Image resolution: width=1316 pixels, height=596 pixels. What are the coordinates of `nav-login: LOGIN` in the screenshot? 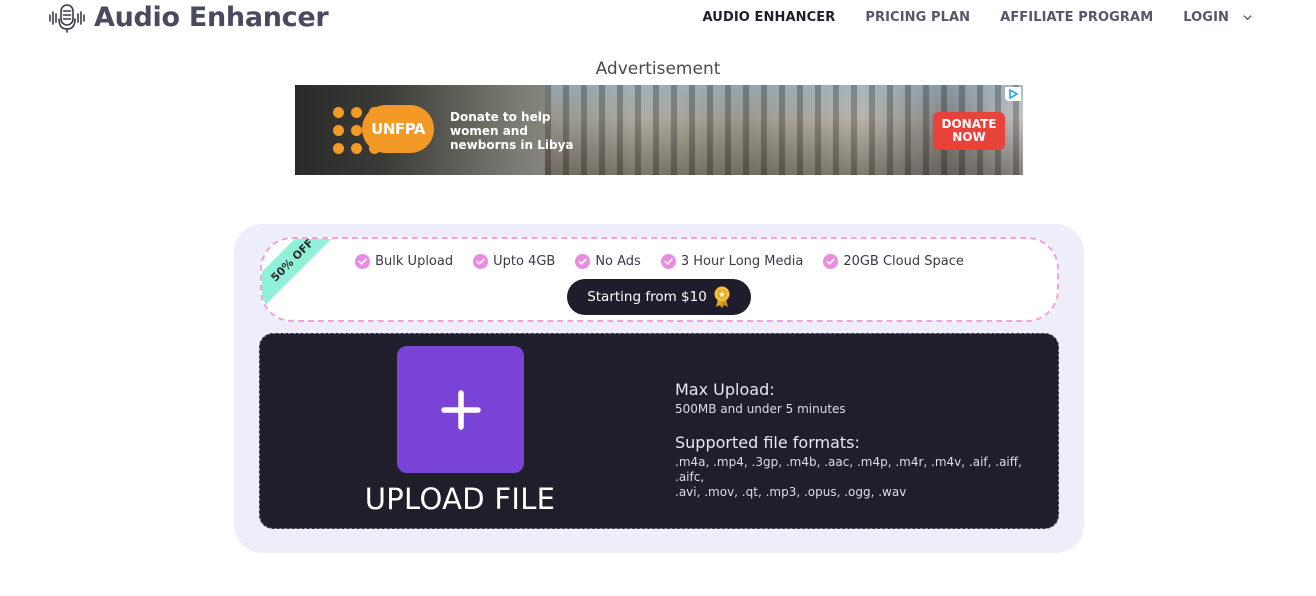 It's located at (1217, 17).